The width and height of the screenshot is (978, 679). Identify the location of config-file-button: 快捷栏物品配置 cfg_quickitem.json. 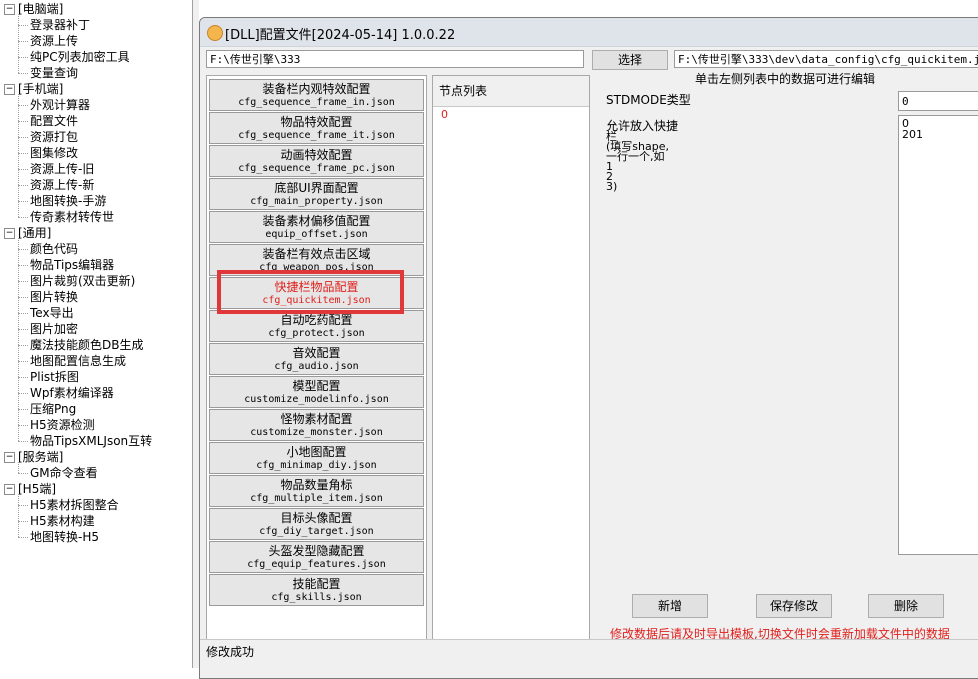
(316, 293).